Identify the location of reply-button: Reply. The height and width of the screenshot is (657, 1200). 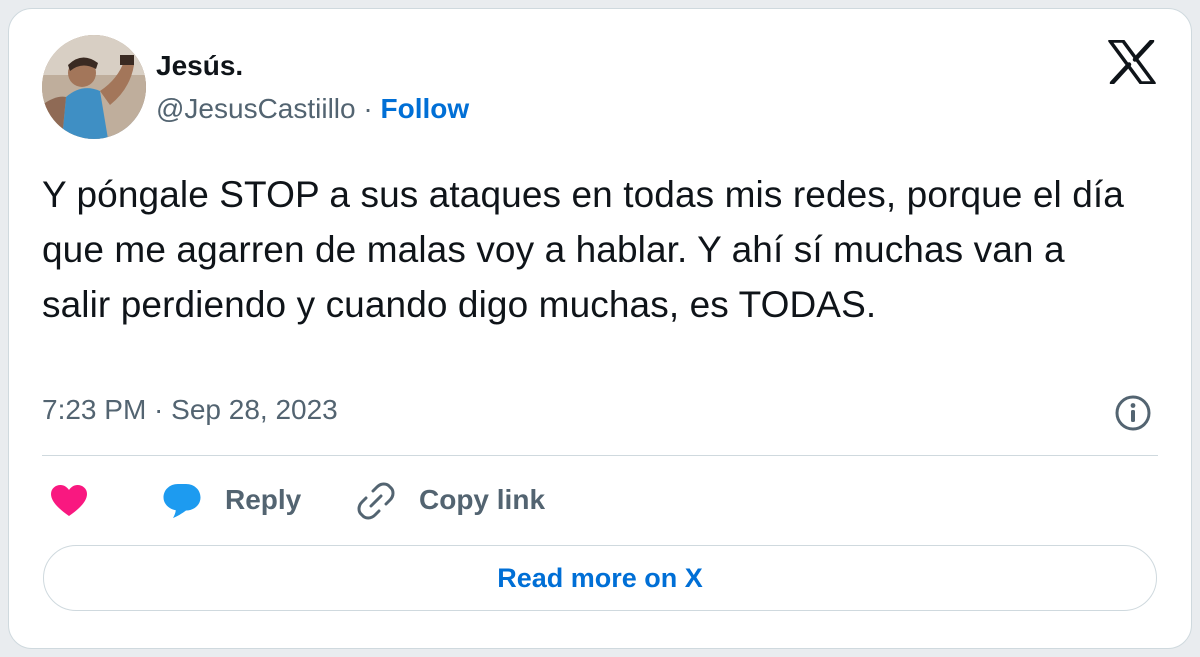
(263, 500).